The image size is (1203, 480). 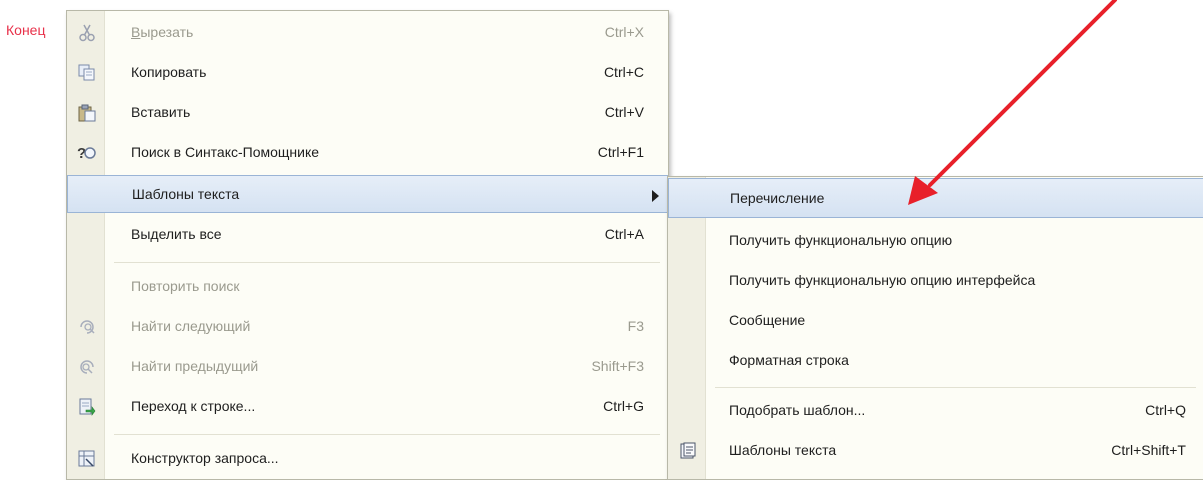 What do you see at coordinates (87, 367) in the screenshot?
I see `find-previous-icon` at bounding box center [87, 367].